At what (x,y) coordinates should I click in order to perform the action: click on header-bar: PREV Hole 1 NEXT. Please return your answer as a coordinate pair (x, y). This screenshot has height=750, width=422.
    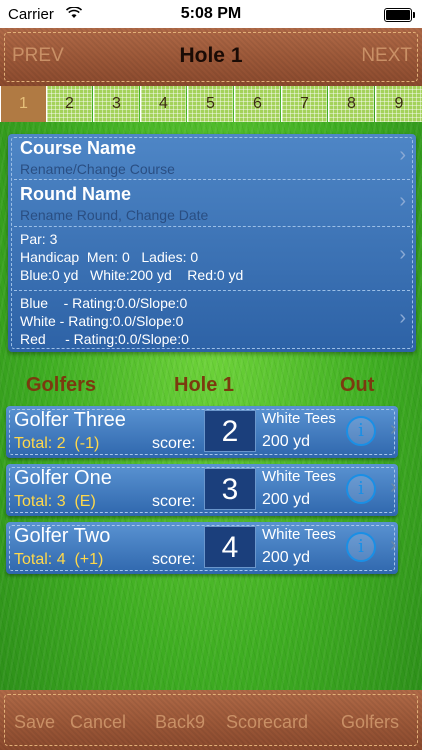
    Looking at the image, I should click on (211, 57).